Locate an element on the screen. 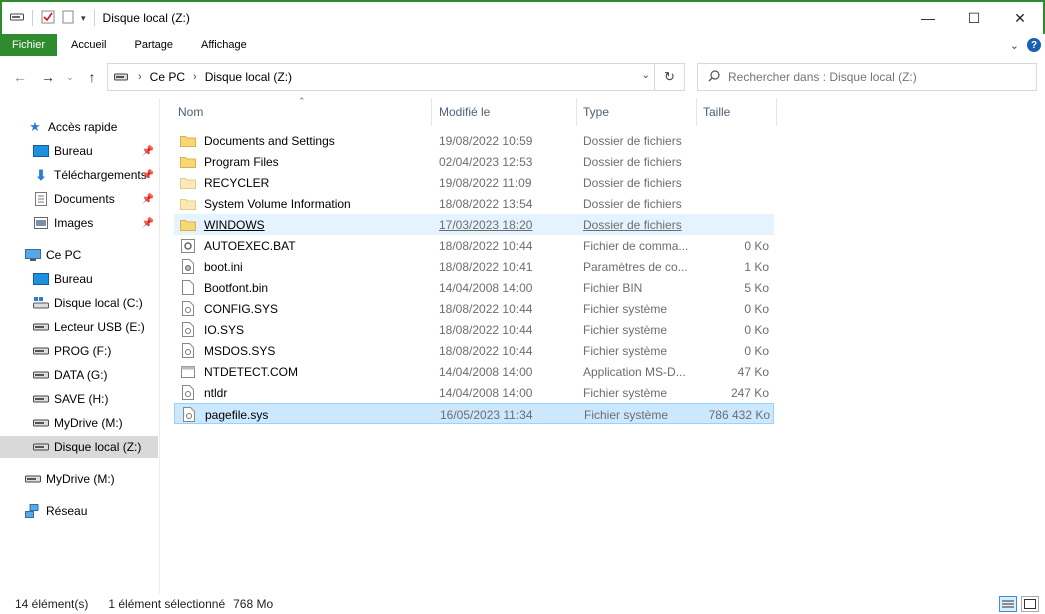  file-name: WINDOWS is located at coordinates (234, 224).